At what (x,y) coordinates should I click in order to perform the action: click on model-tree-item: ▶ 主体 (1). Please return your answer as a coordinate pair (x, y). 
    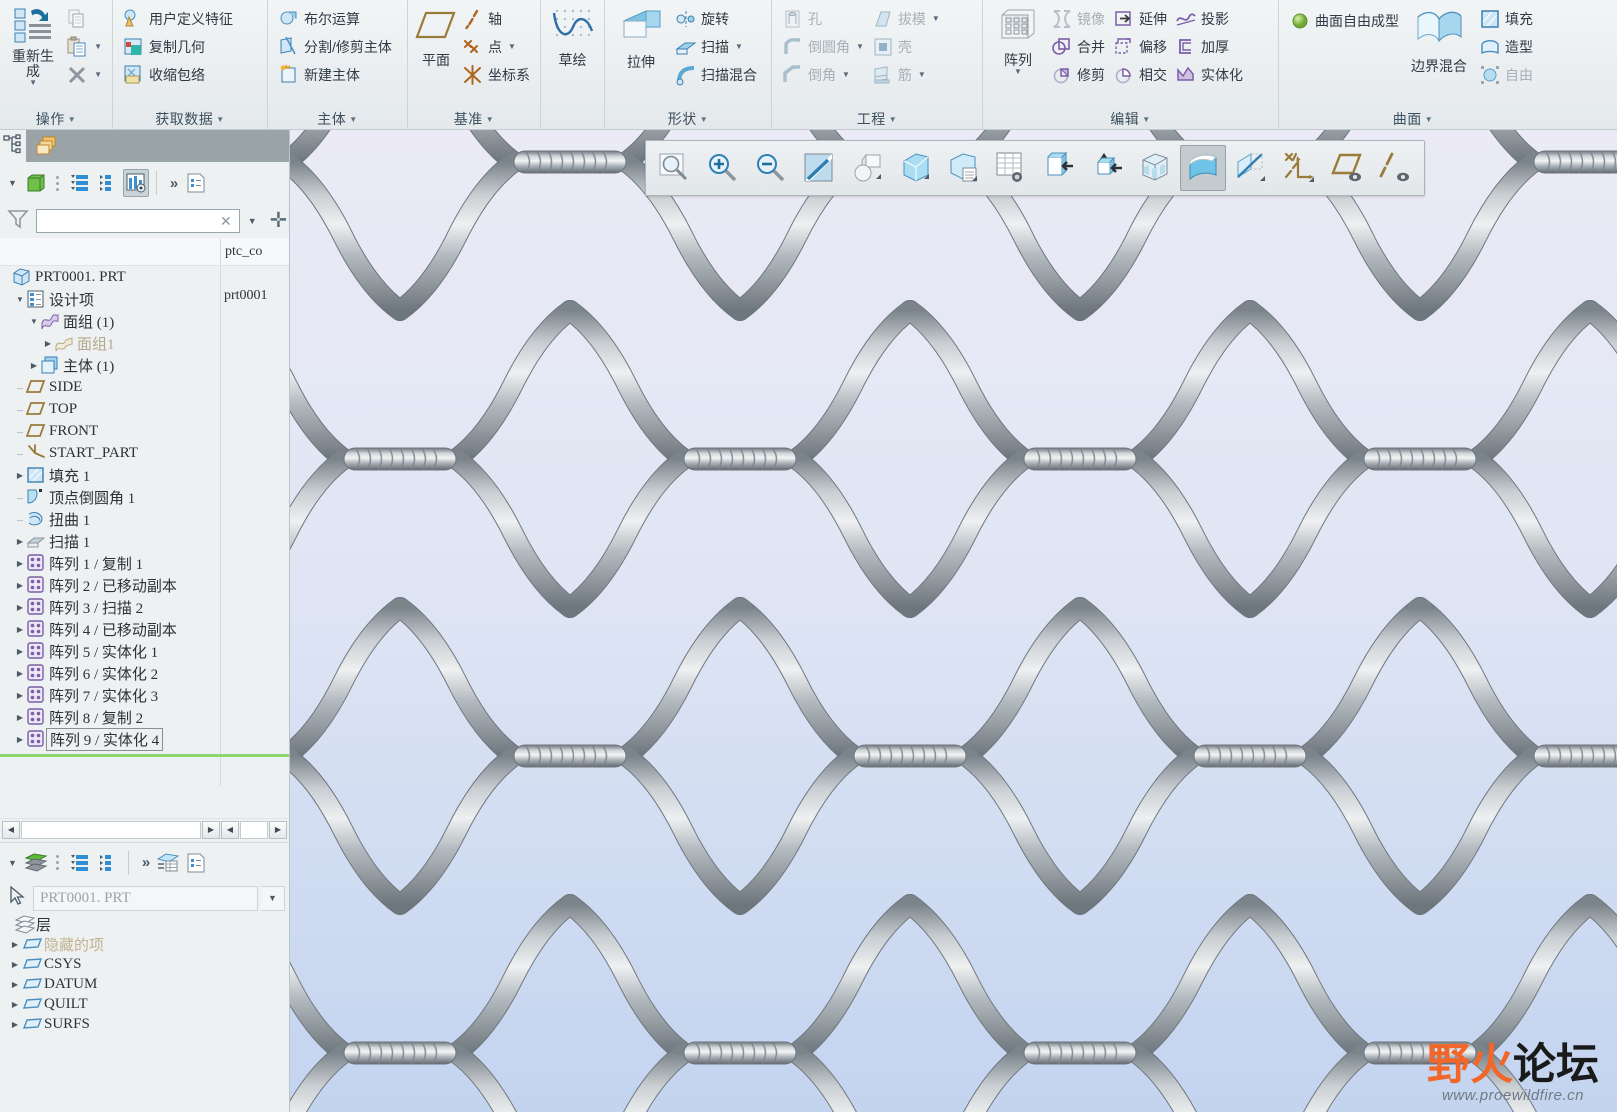
    Looking at the image, I should click on (144, 365).